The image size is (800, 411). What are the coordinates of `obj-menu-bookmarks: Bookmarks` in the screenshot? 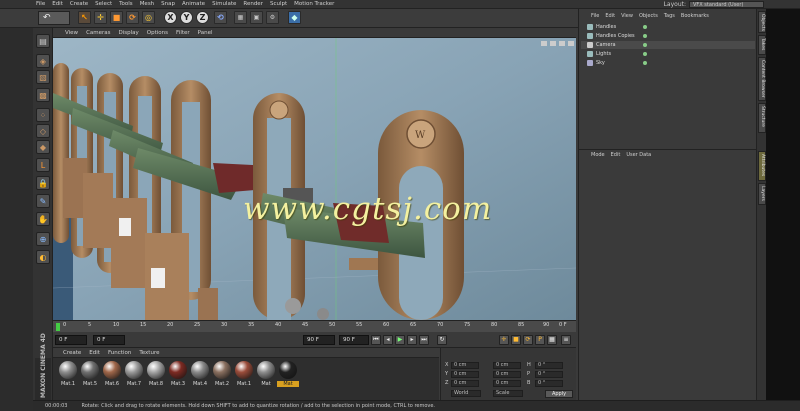 It's located at (695, 16).